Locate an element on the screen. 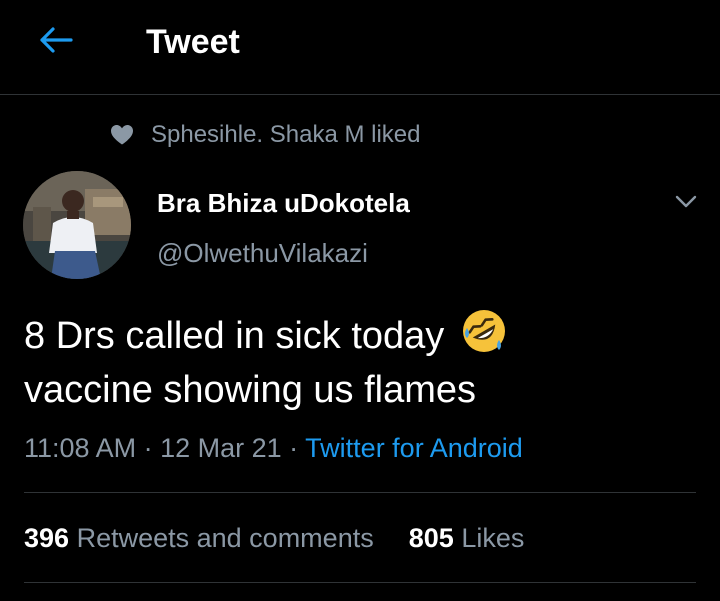  chevron-down-icon is located at coordinates (686, 204).